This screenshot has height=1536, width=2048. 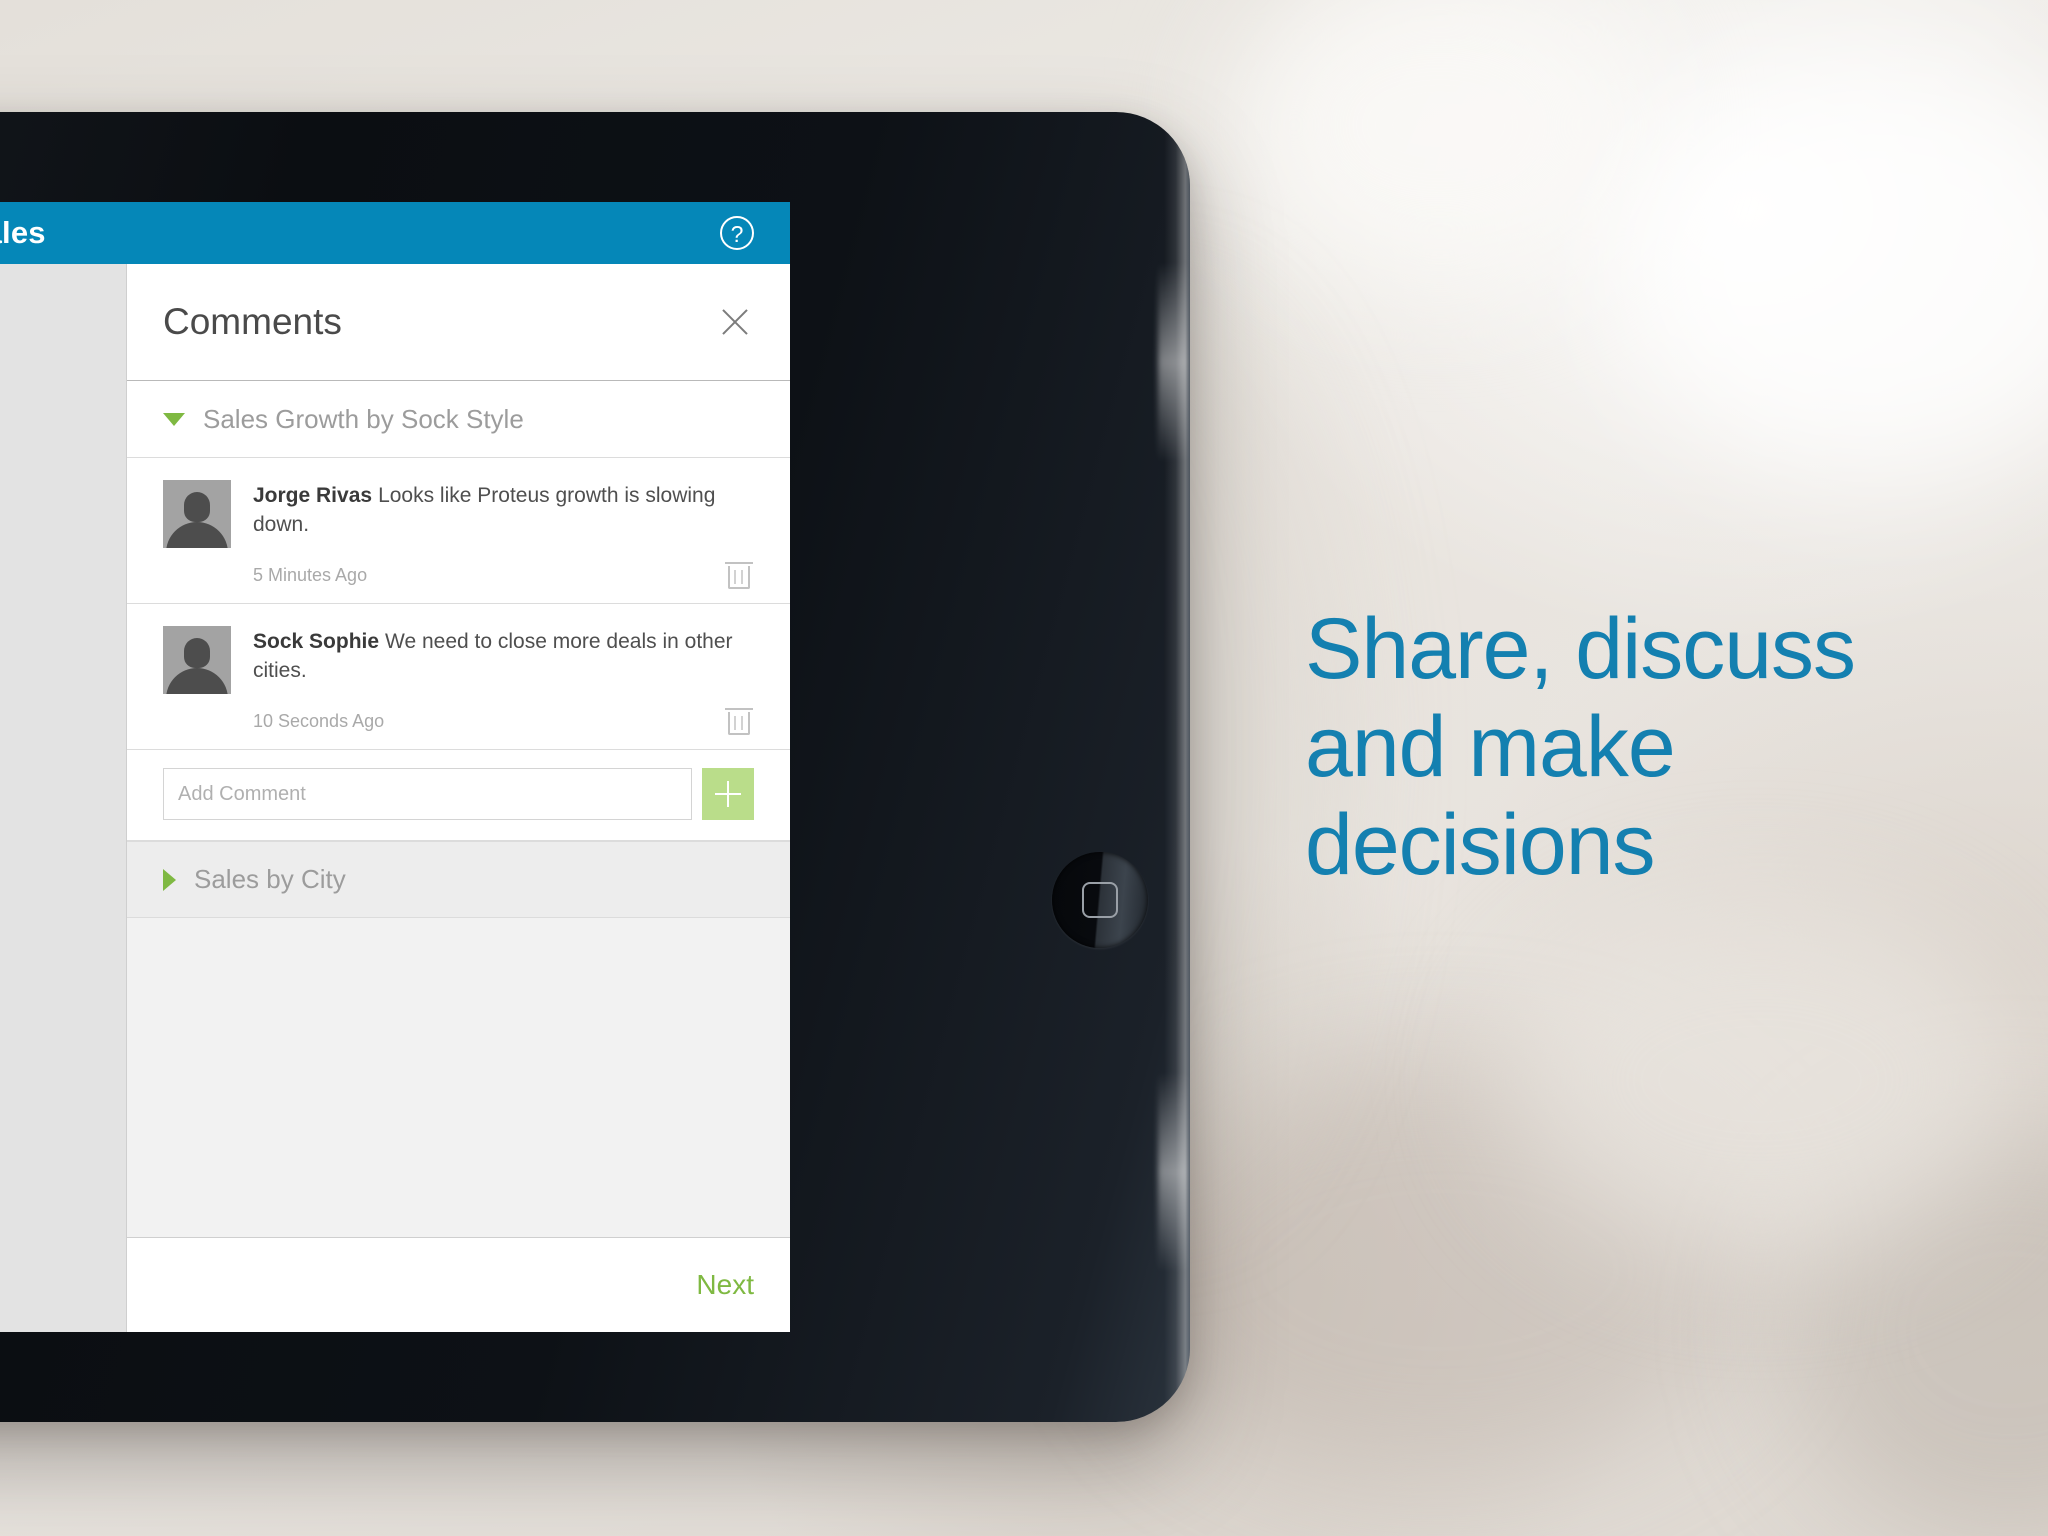 What do you see at coordinates (735, 322) in the screenshot?
I see `close-icon` at bounding box center [735, 322].